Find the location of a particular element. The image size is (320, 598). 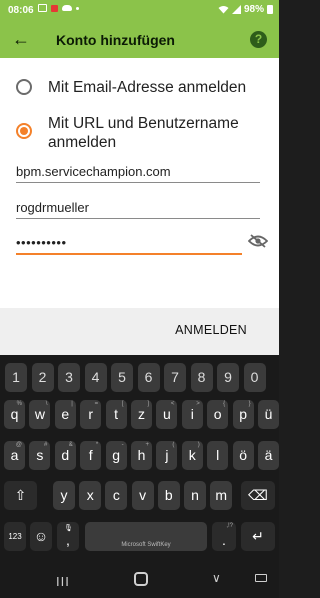

key-k: ) k is located at coordinates (192, 455).